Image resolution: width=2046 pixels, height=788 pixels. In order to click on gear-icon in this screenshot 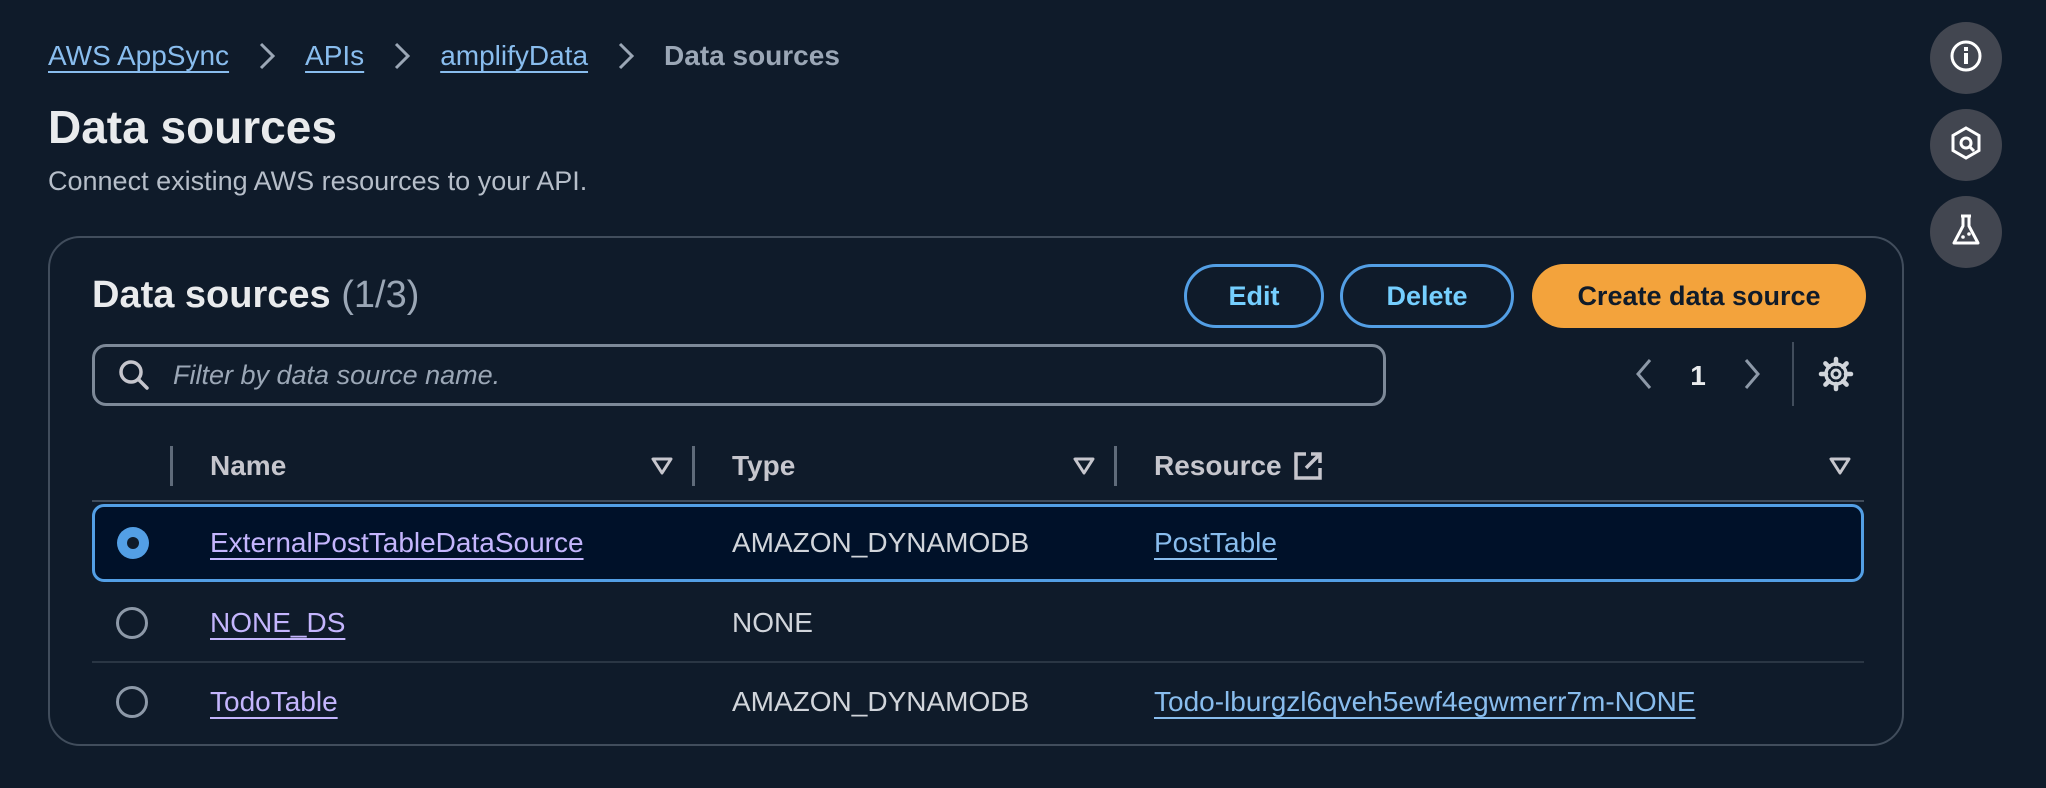, I will do `click(1836, 376)`.